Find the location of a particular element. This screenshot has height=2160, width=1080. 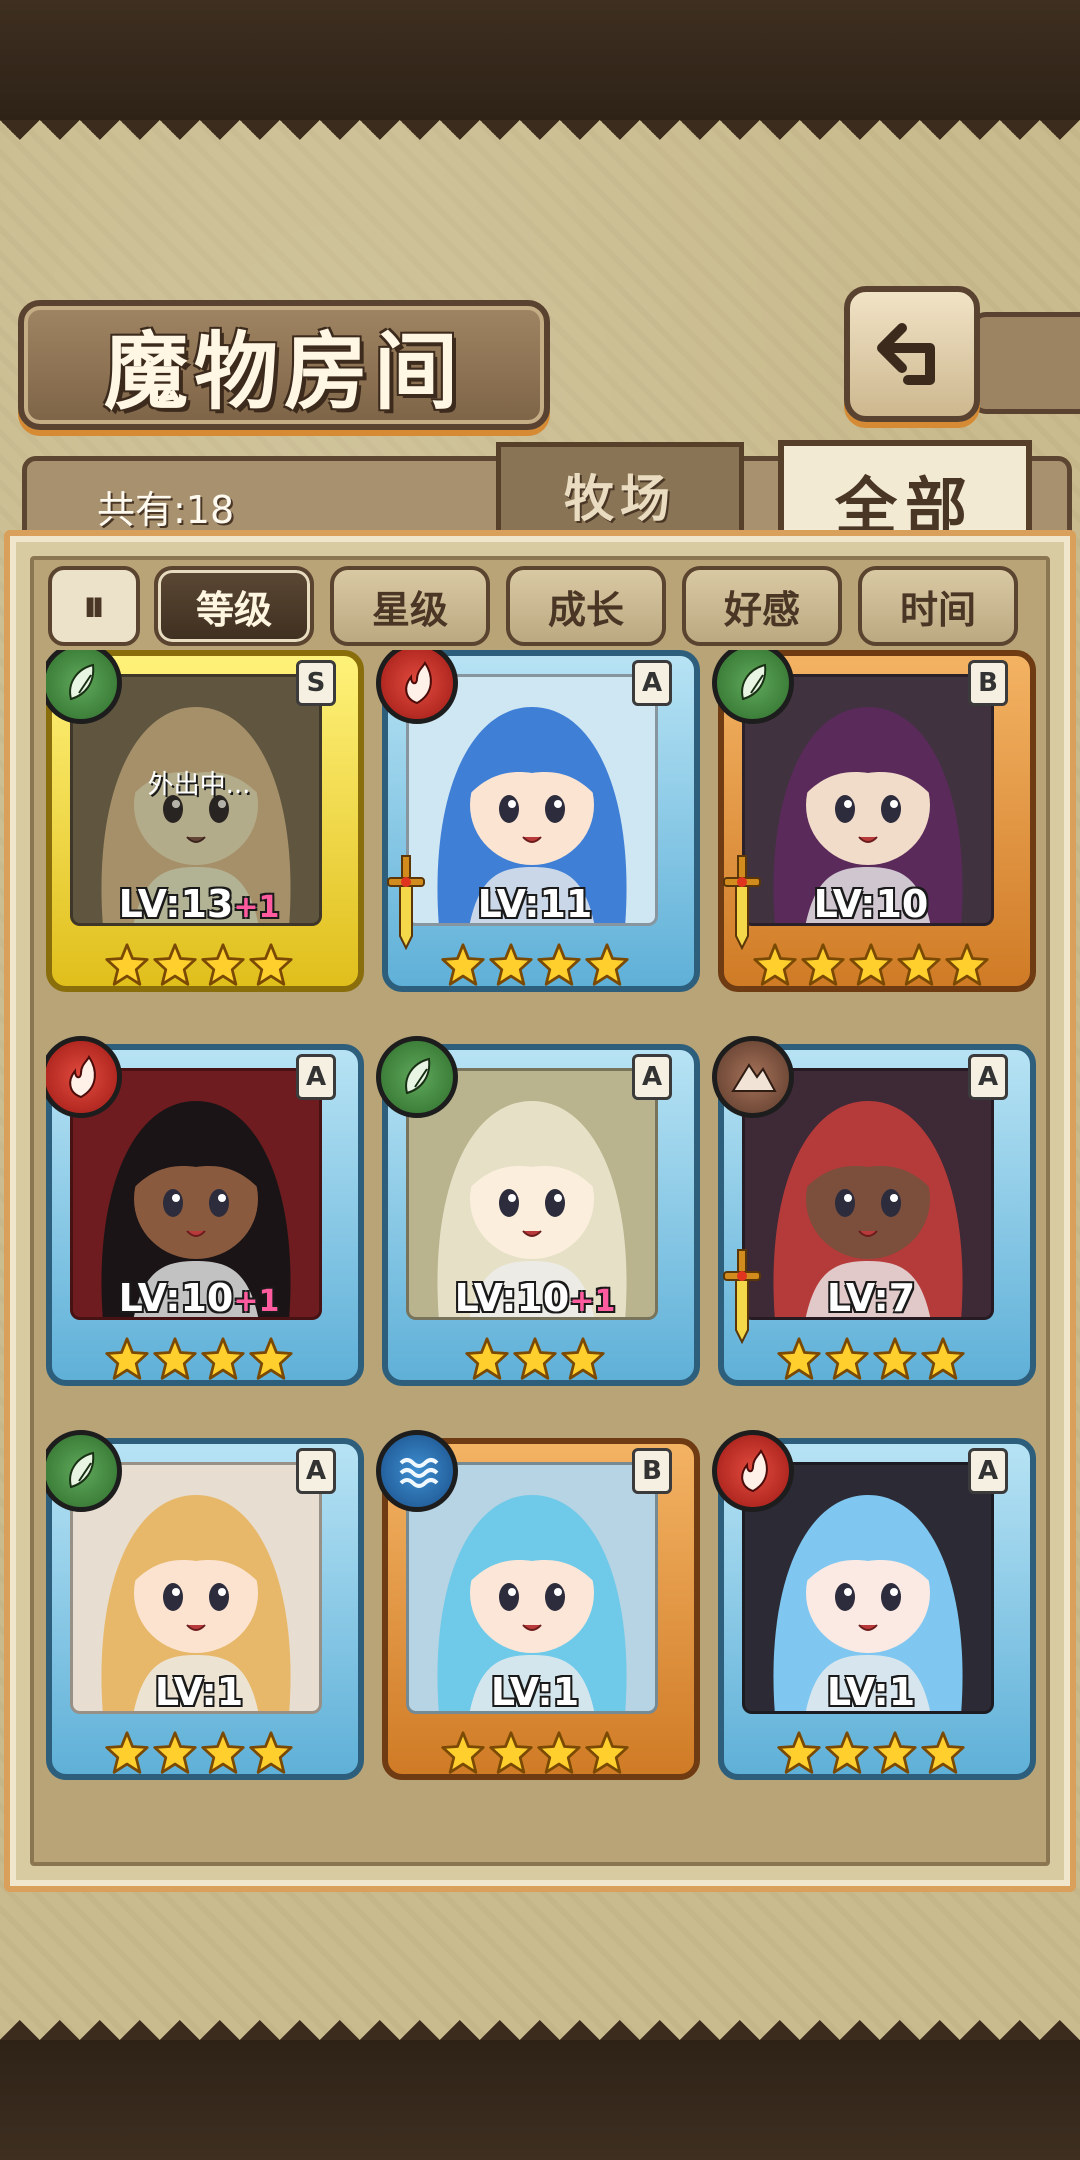

monster-level: LV:11 is located at coordinates (535, 904).